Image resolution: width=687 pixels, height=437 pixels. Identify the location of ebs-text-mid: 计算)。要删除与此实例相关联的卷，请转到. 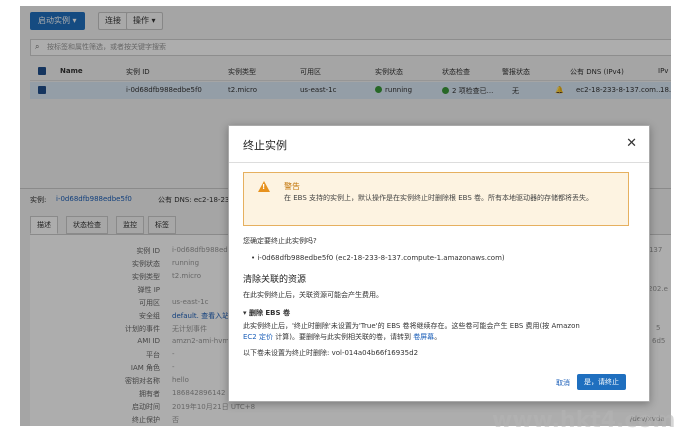
(343, 337).